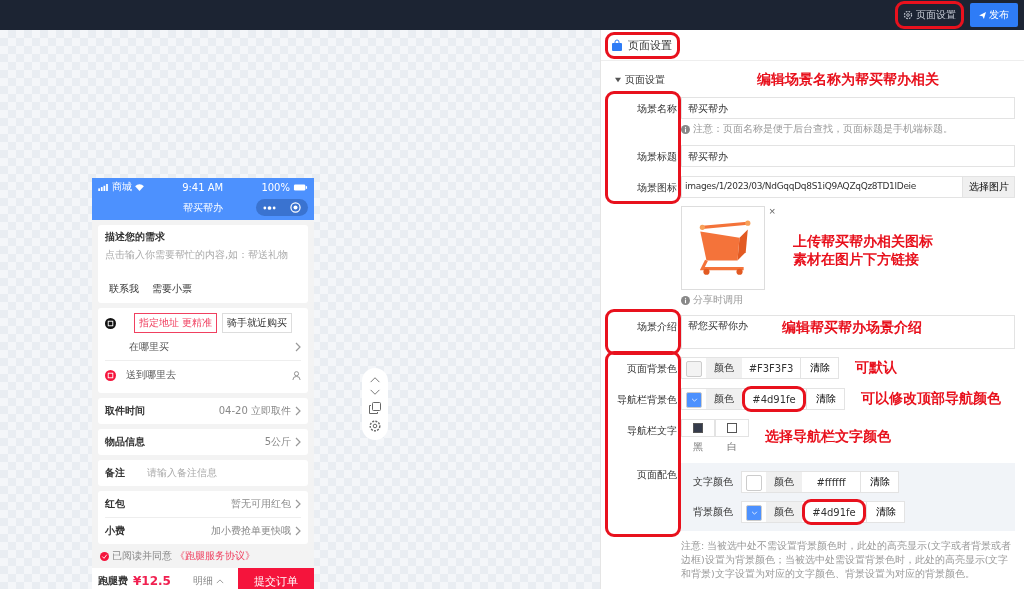 Image resolution: width=1024 pixels, height=589 pixels. Describe the element at coordinates (149, 347) in the screenshot. I see `buy-location-text: 在哪里买` at that location.